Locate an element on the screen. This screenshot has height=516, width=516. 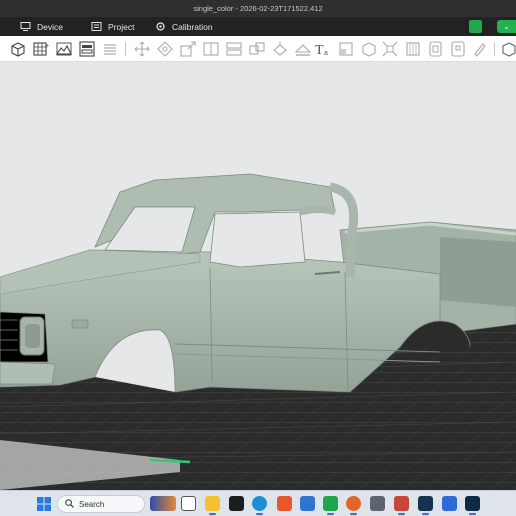
menu-project-label: Project is located at coordinates (121, 26).